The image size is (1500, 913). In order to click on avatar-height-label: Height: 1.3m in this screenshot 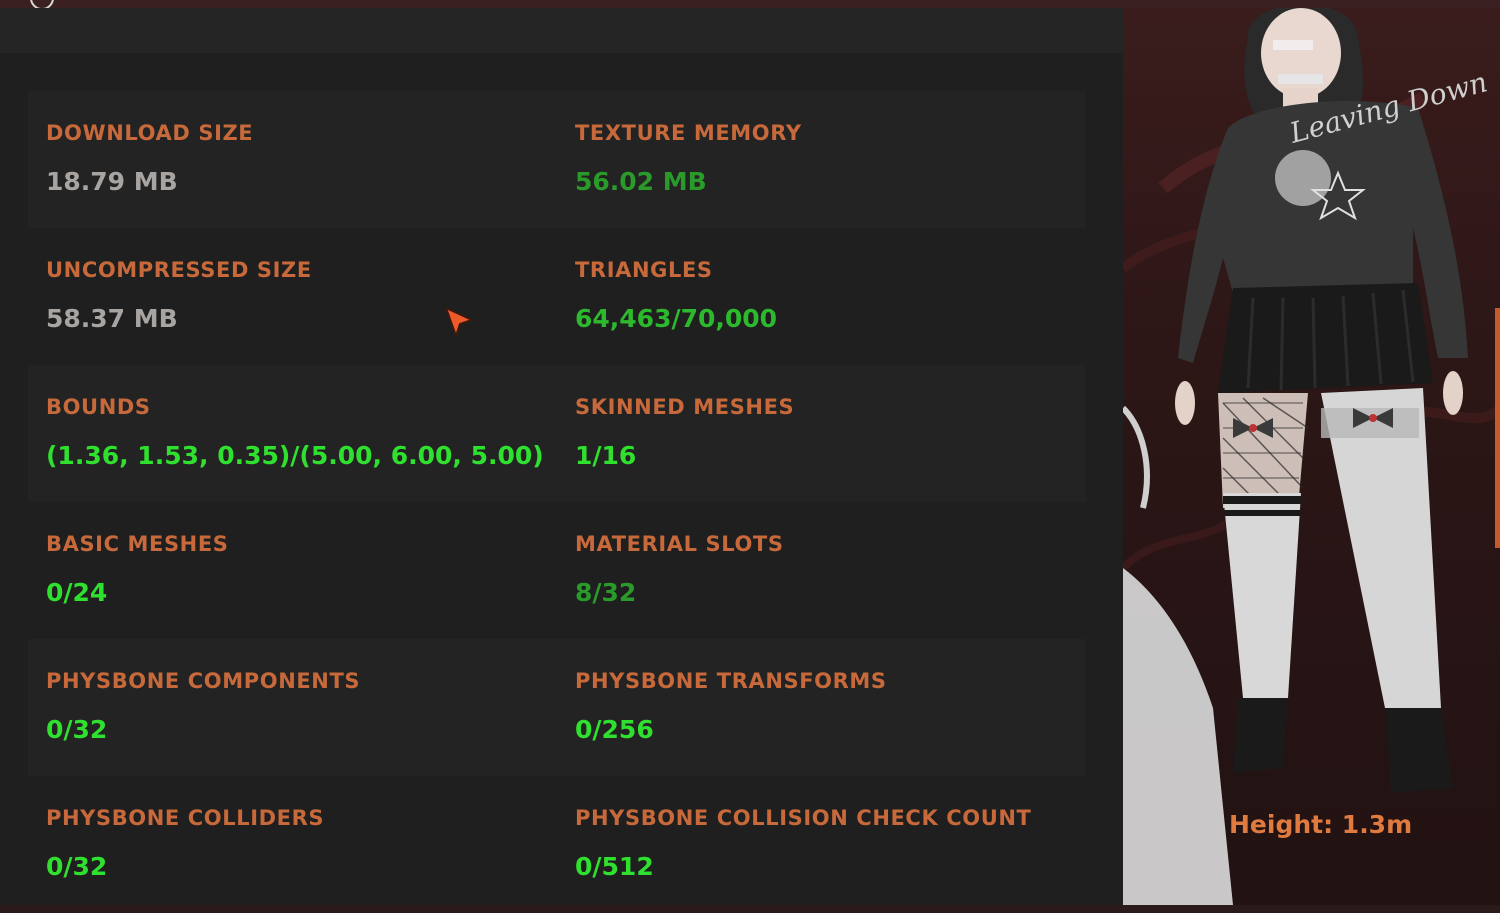, I will do `click(1321, 824)`.